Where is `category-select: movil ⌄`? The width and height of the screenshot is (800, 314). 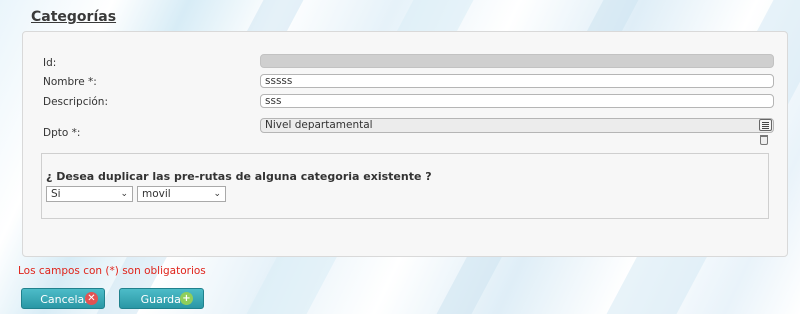
category-select: movil ⌄ is located at coordinates (181, 194).